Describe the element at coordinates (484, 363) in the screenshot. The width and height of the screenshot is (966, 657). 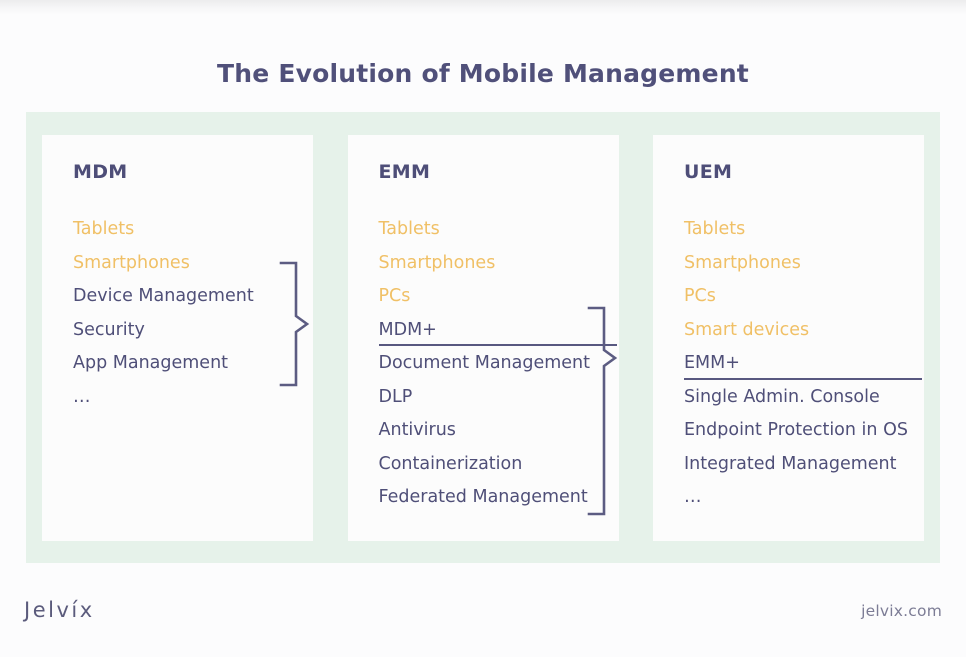
I see `list-item: Document Management` at that location.